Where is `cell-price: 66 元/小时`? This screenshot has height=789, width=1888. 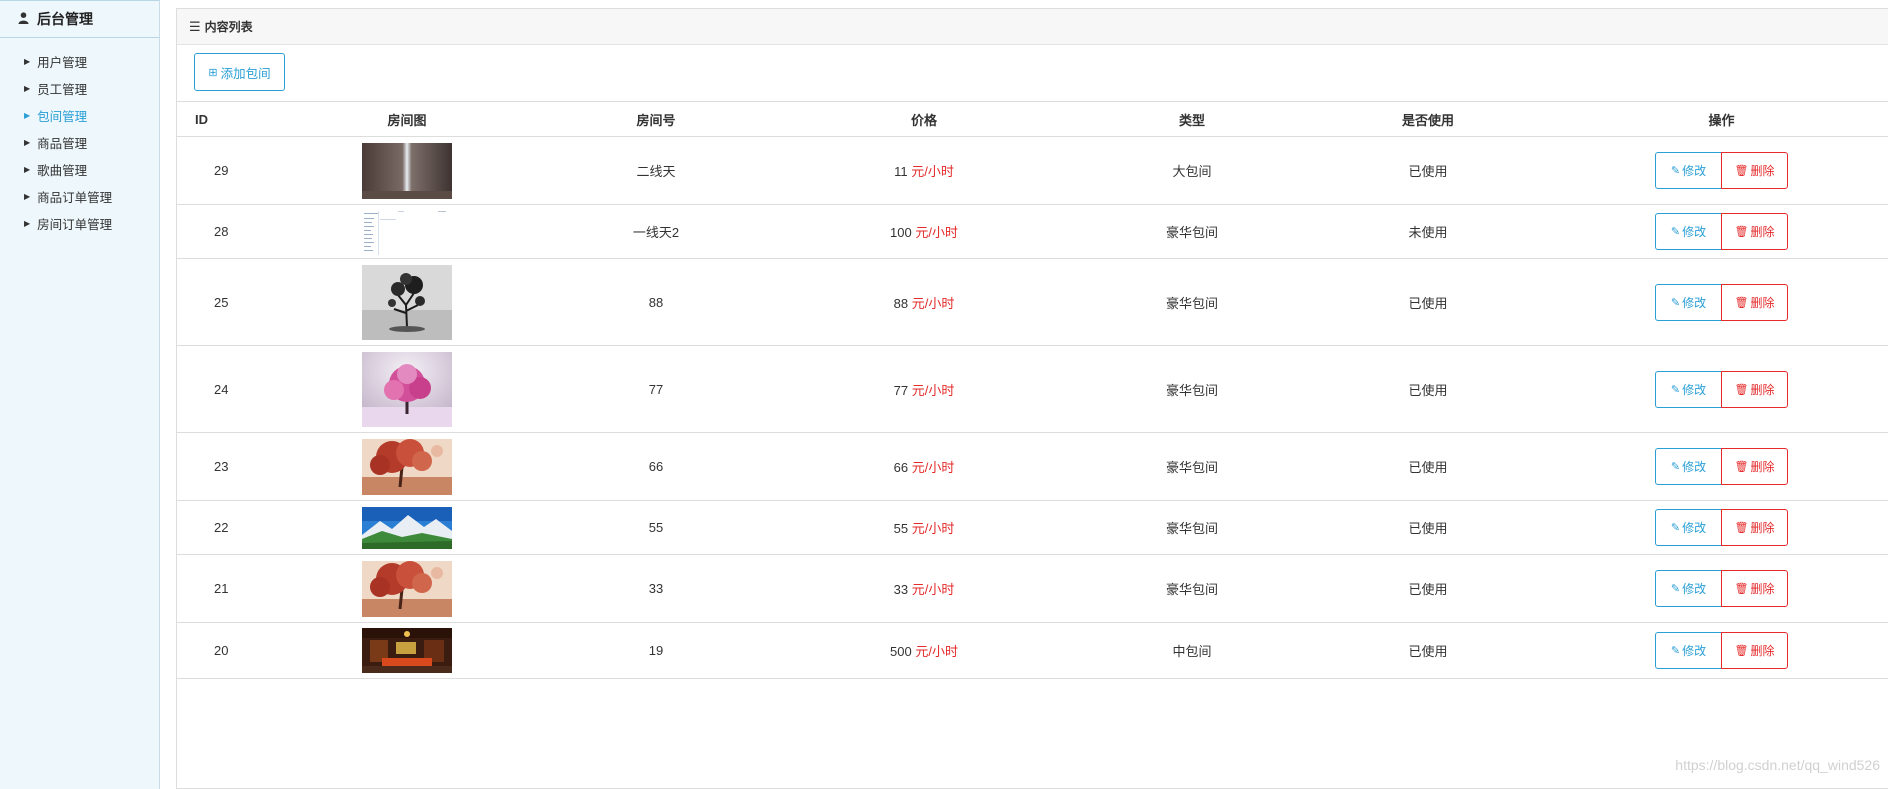 cell-price: 66 元/小时 is located at coordinates (924, 466).